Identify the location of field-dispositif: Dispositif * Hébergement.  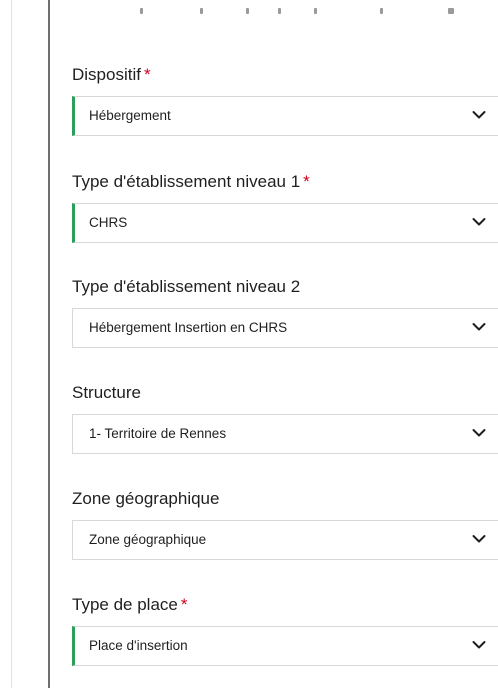
(285, 100).